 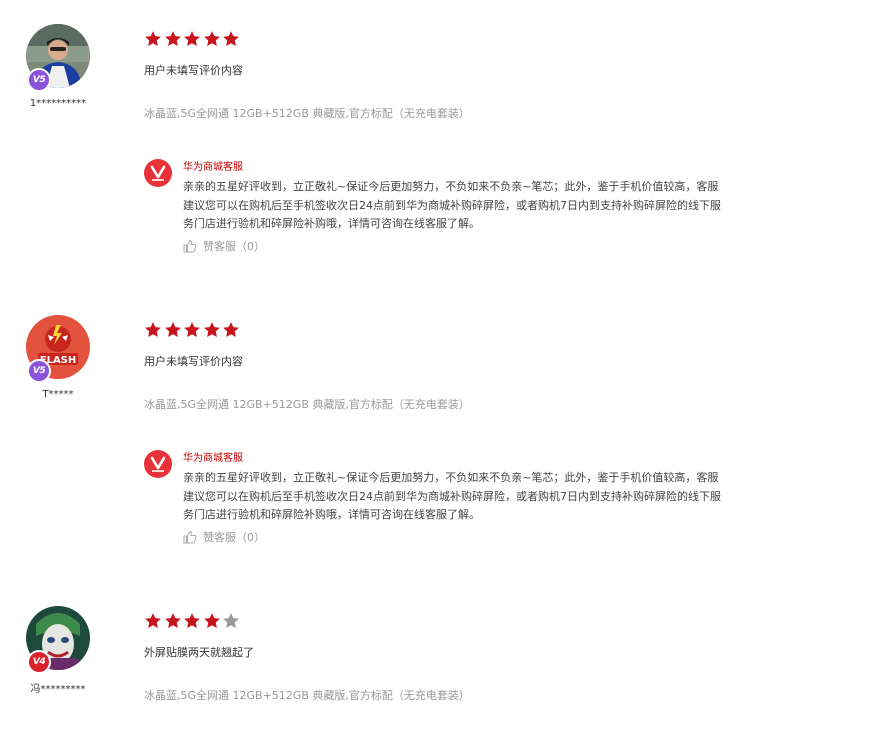 I want to click on username: 冯*********, so click(x=58, y=689).